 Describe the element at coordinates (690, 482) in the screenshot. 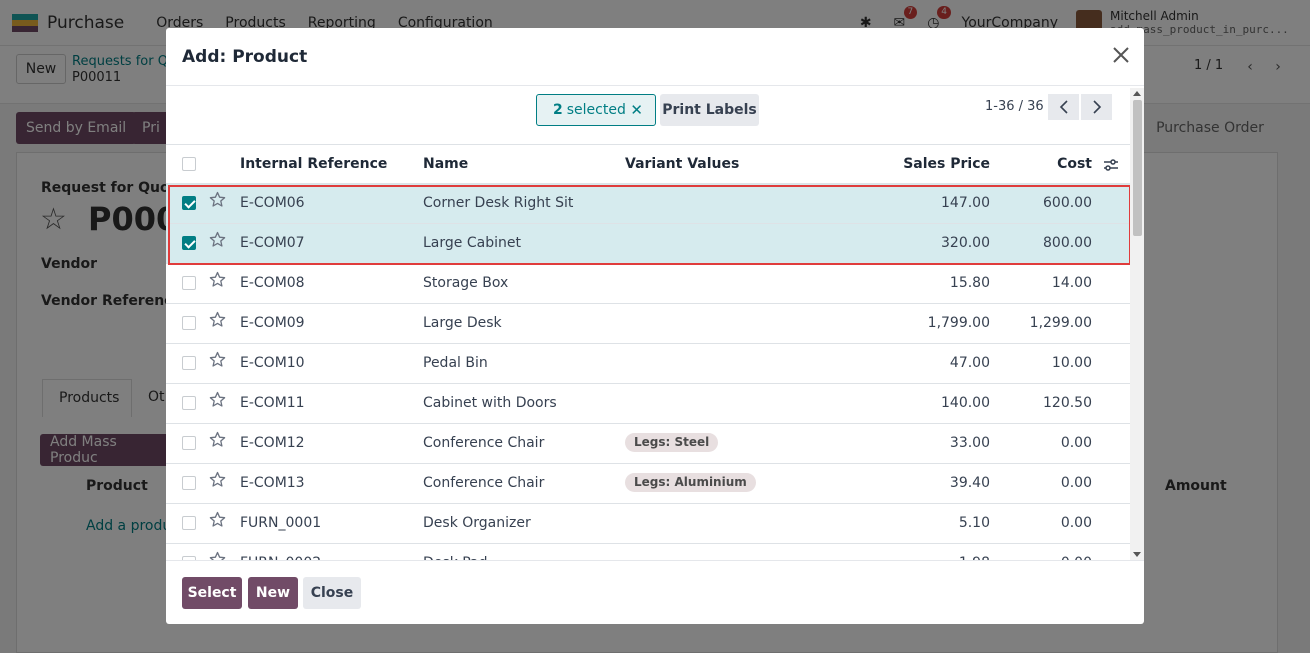

I see `variant-tag: Legs: Aluminium` at that location.